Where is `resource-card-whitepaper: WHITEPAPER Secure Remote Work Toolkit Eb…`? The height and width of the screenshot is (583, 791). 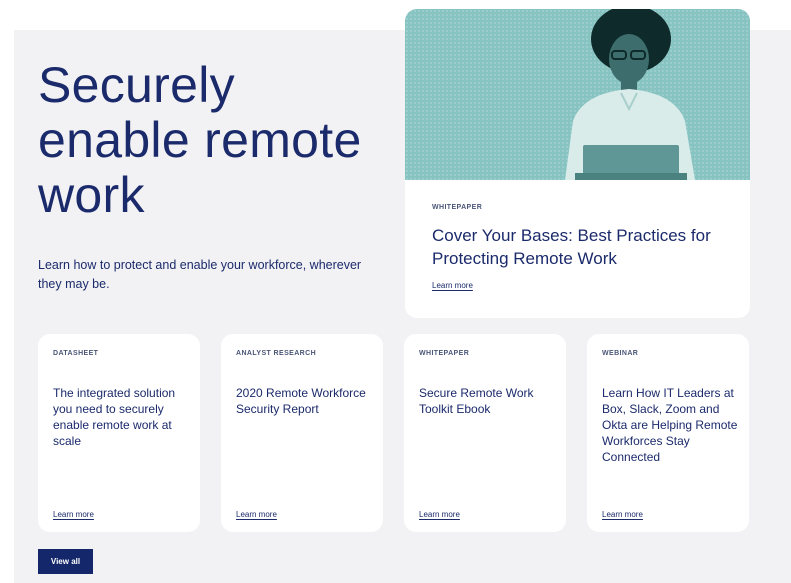 resource-card-whitepaper: WHITEPAPER Secure Remote Work Toolkit Eb… is located at coordinates (485, 433).